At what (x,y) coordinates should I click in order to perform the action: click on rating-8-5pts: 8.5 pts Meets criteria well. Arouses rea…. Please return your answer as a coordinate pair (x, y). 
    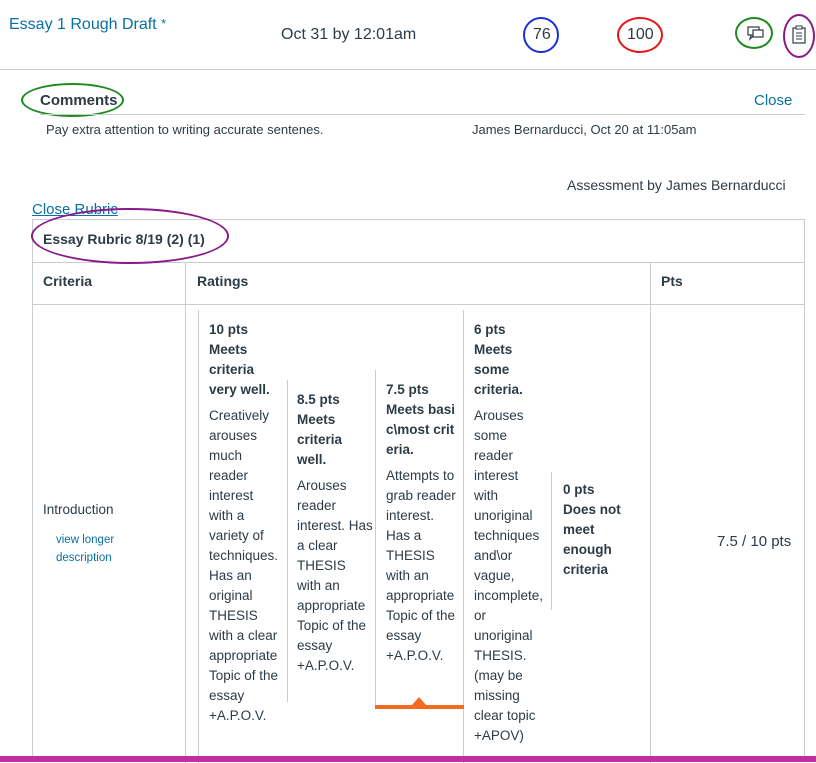
    Looking at the image, I should click on (335, 533).